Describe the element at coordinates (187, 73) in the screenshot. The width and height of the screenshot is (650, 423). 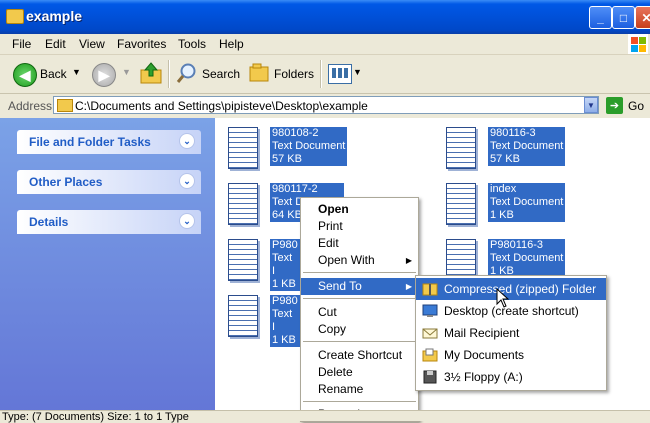
I see `search-icon` at that location.